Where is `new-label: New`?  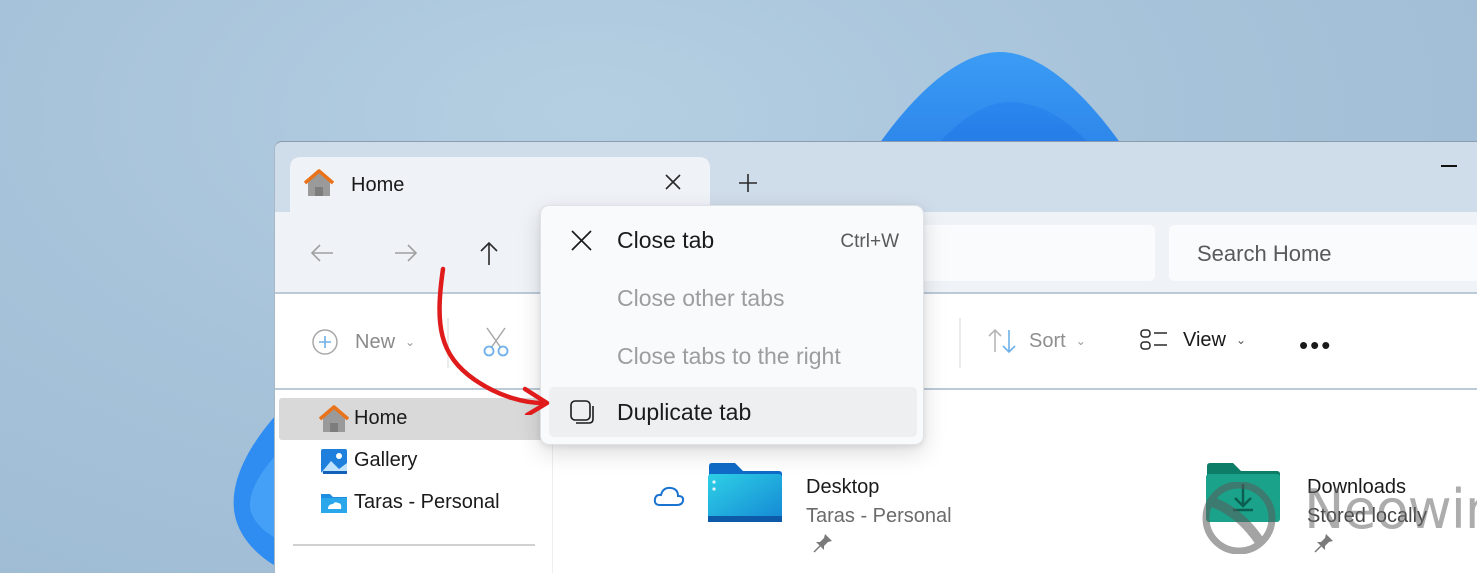 new-label: New is located at coordinates (375, 341).